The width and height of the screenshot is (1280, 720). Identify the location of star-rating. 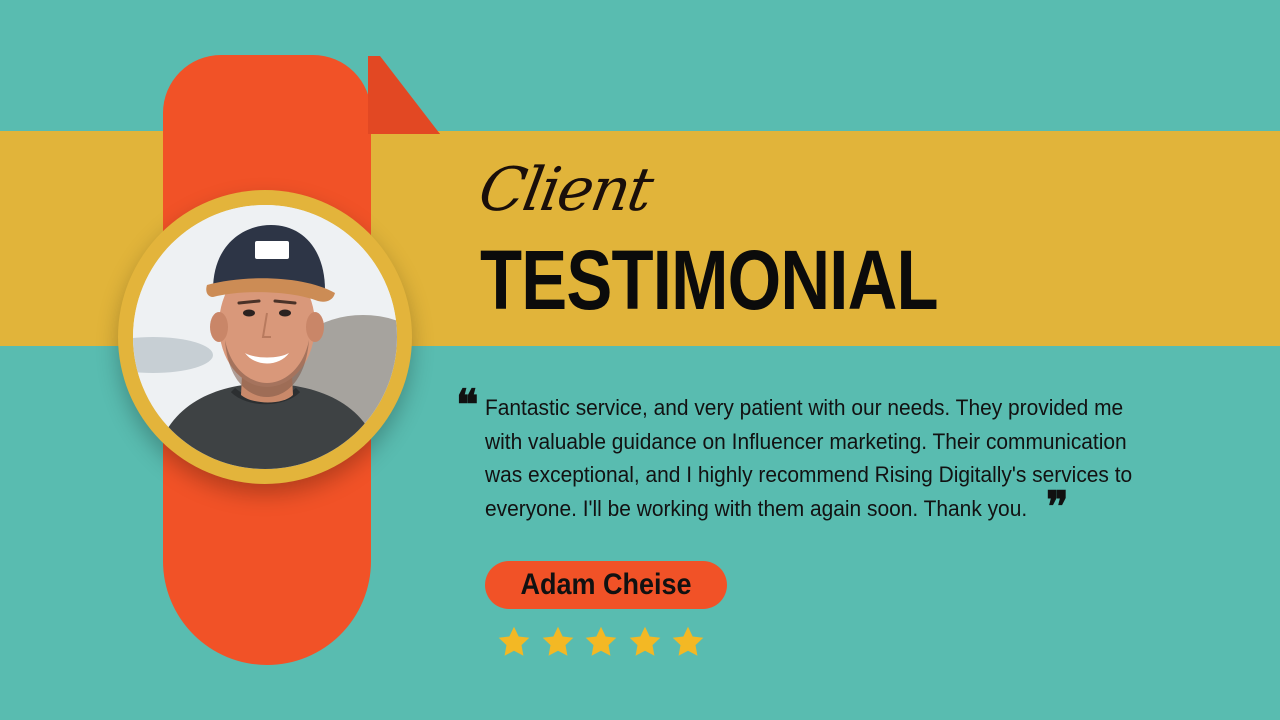
(605, 644).